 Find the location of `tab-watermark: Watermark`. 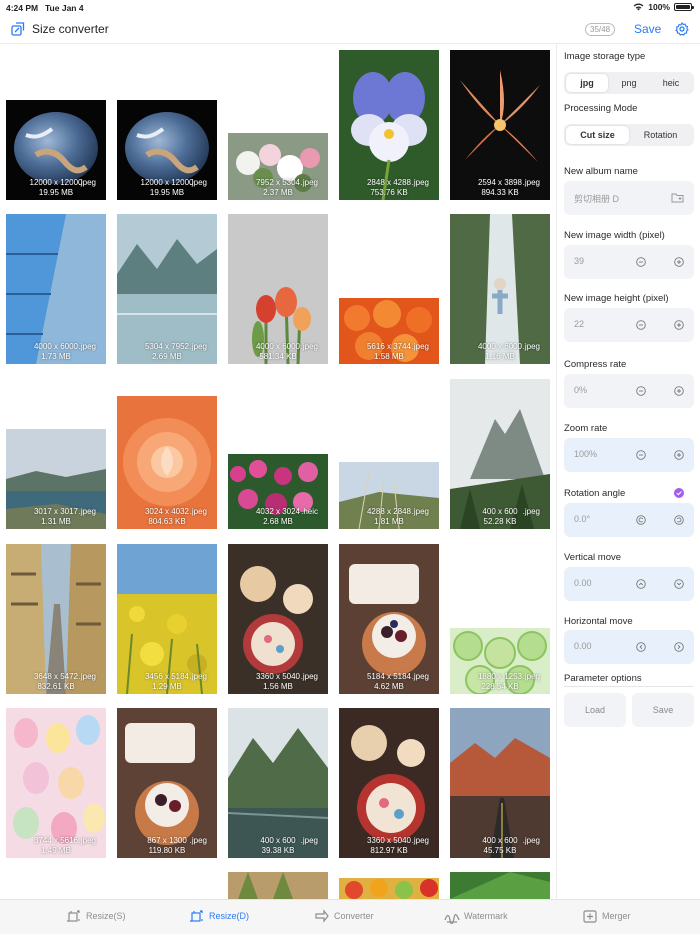

tab-watermark: Watermark is located at coordinates (476, 916).